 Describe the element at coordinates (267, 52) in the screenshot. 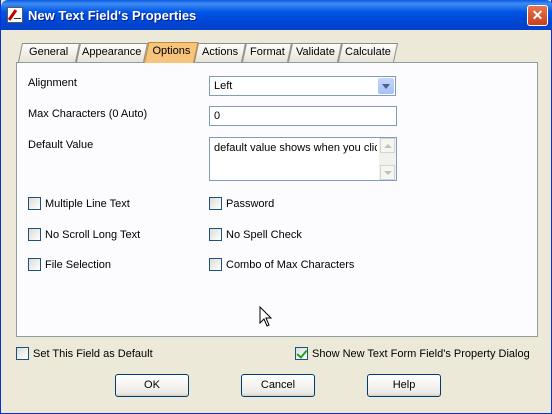

I see `tab-format: Format` at that location.